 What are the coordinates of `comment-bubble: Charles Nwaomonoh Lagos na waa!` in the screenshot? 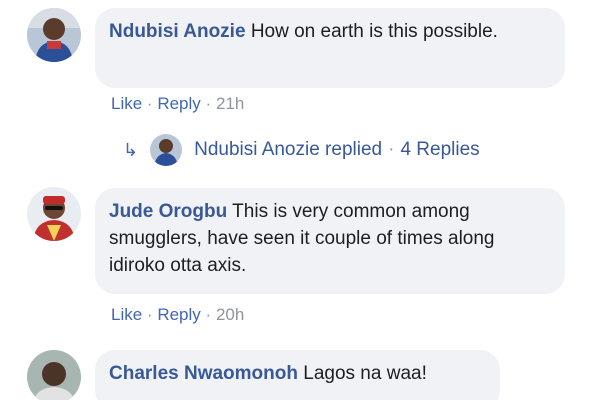 It's located at (297, 375).